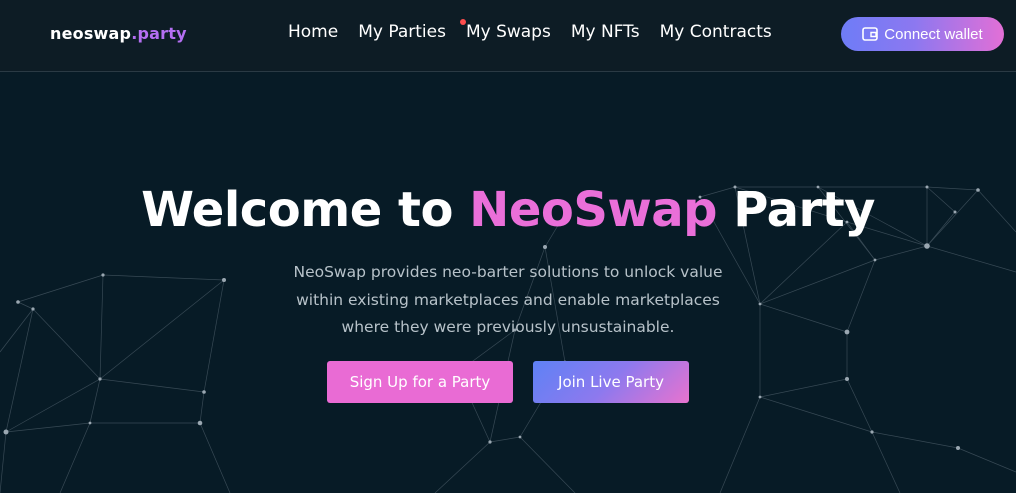 The height and width of the screenshot is (493, 1016). I want to click on nav-my-nfts: My NFTs, so click(605, 32).